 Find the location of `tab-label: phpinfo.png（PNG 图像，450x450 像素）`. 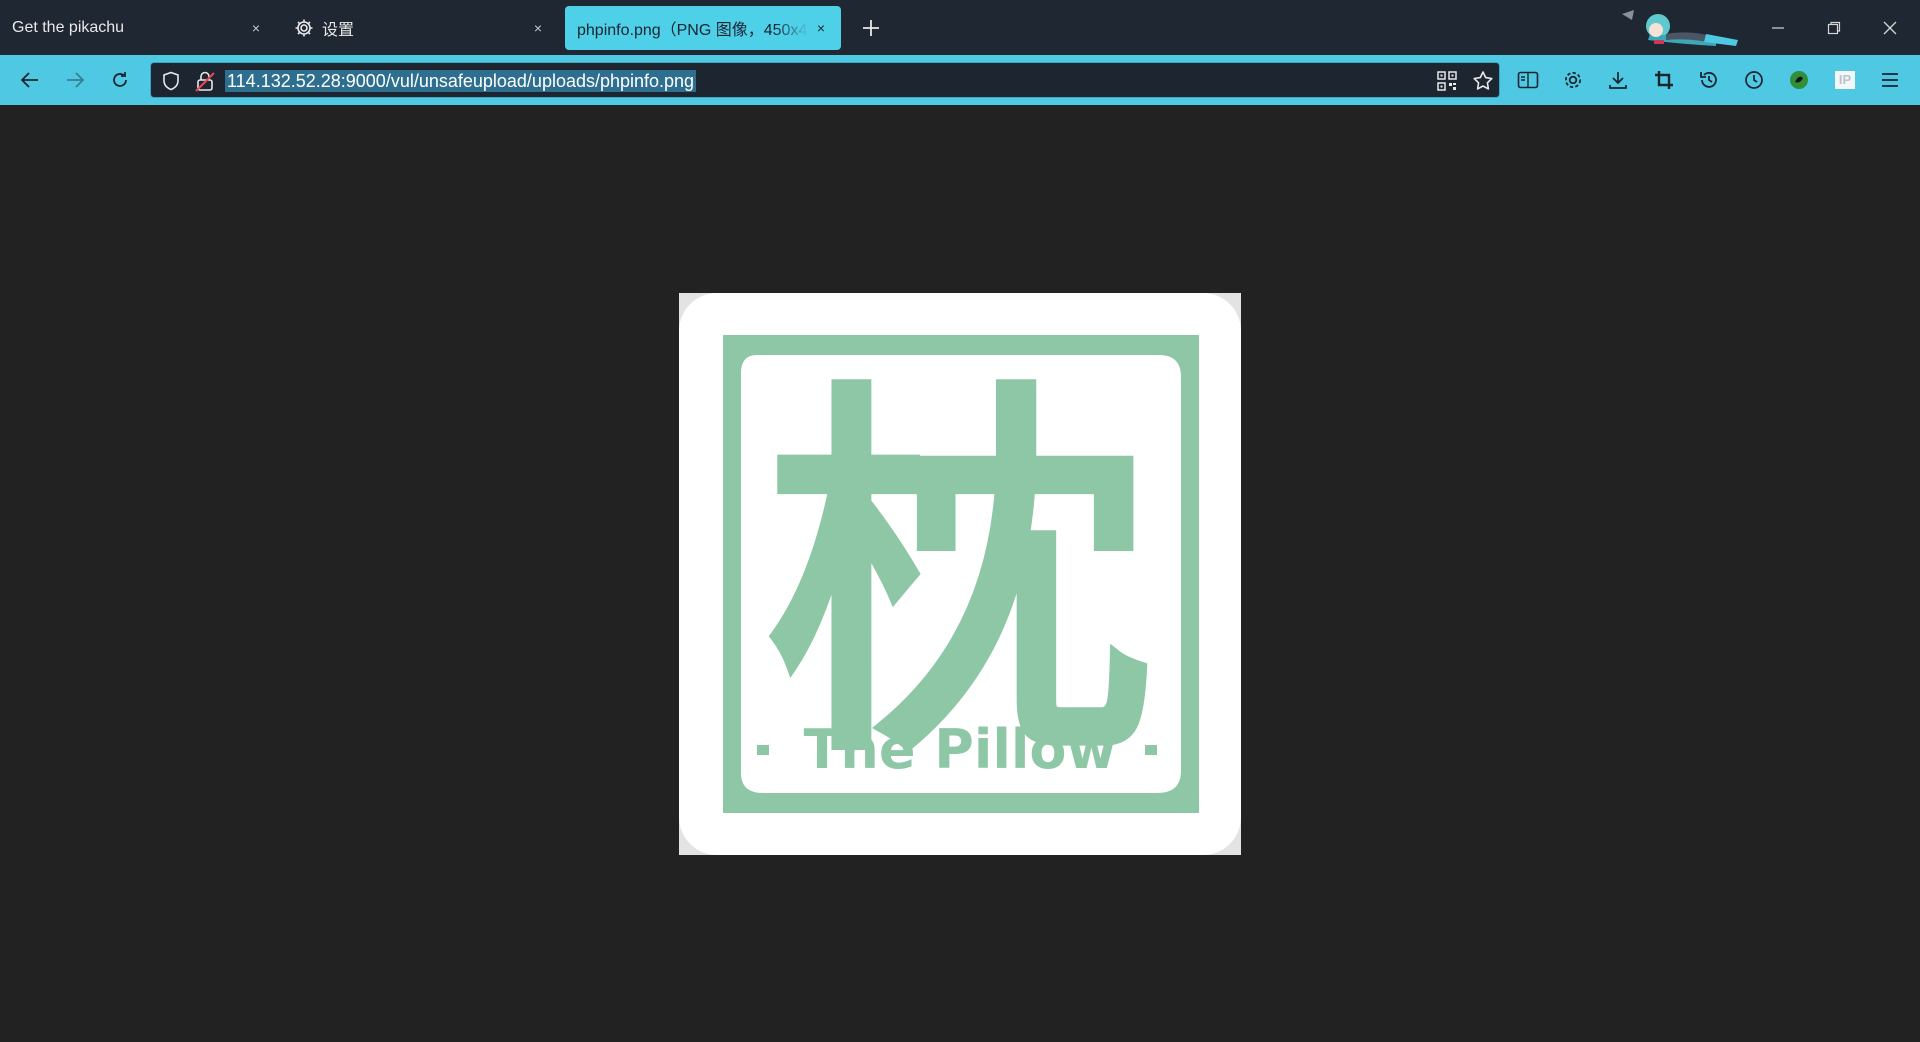

tab-label: phpinfo.png（PNG 图像，450x450 像素） is located at coordinates (693, 30).